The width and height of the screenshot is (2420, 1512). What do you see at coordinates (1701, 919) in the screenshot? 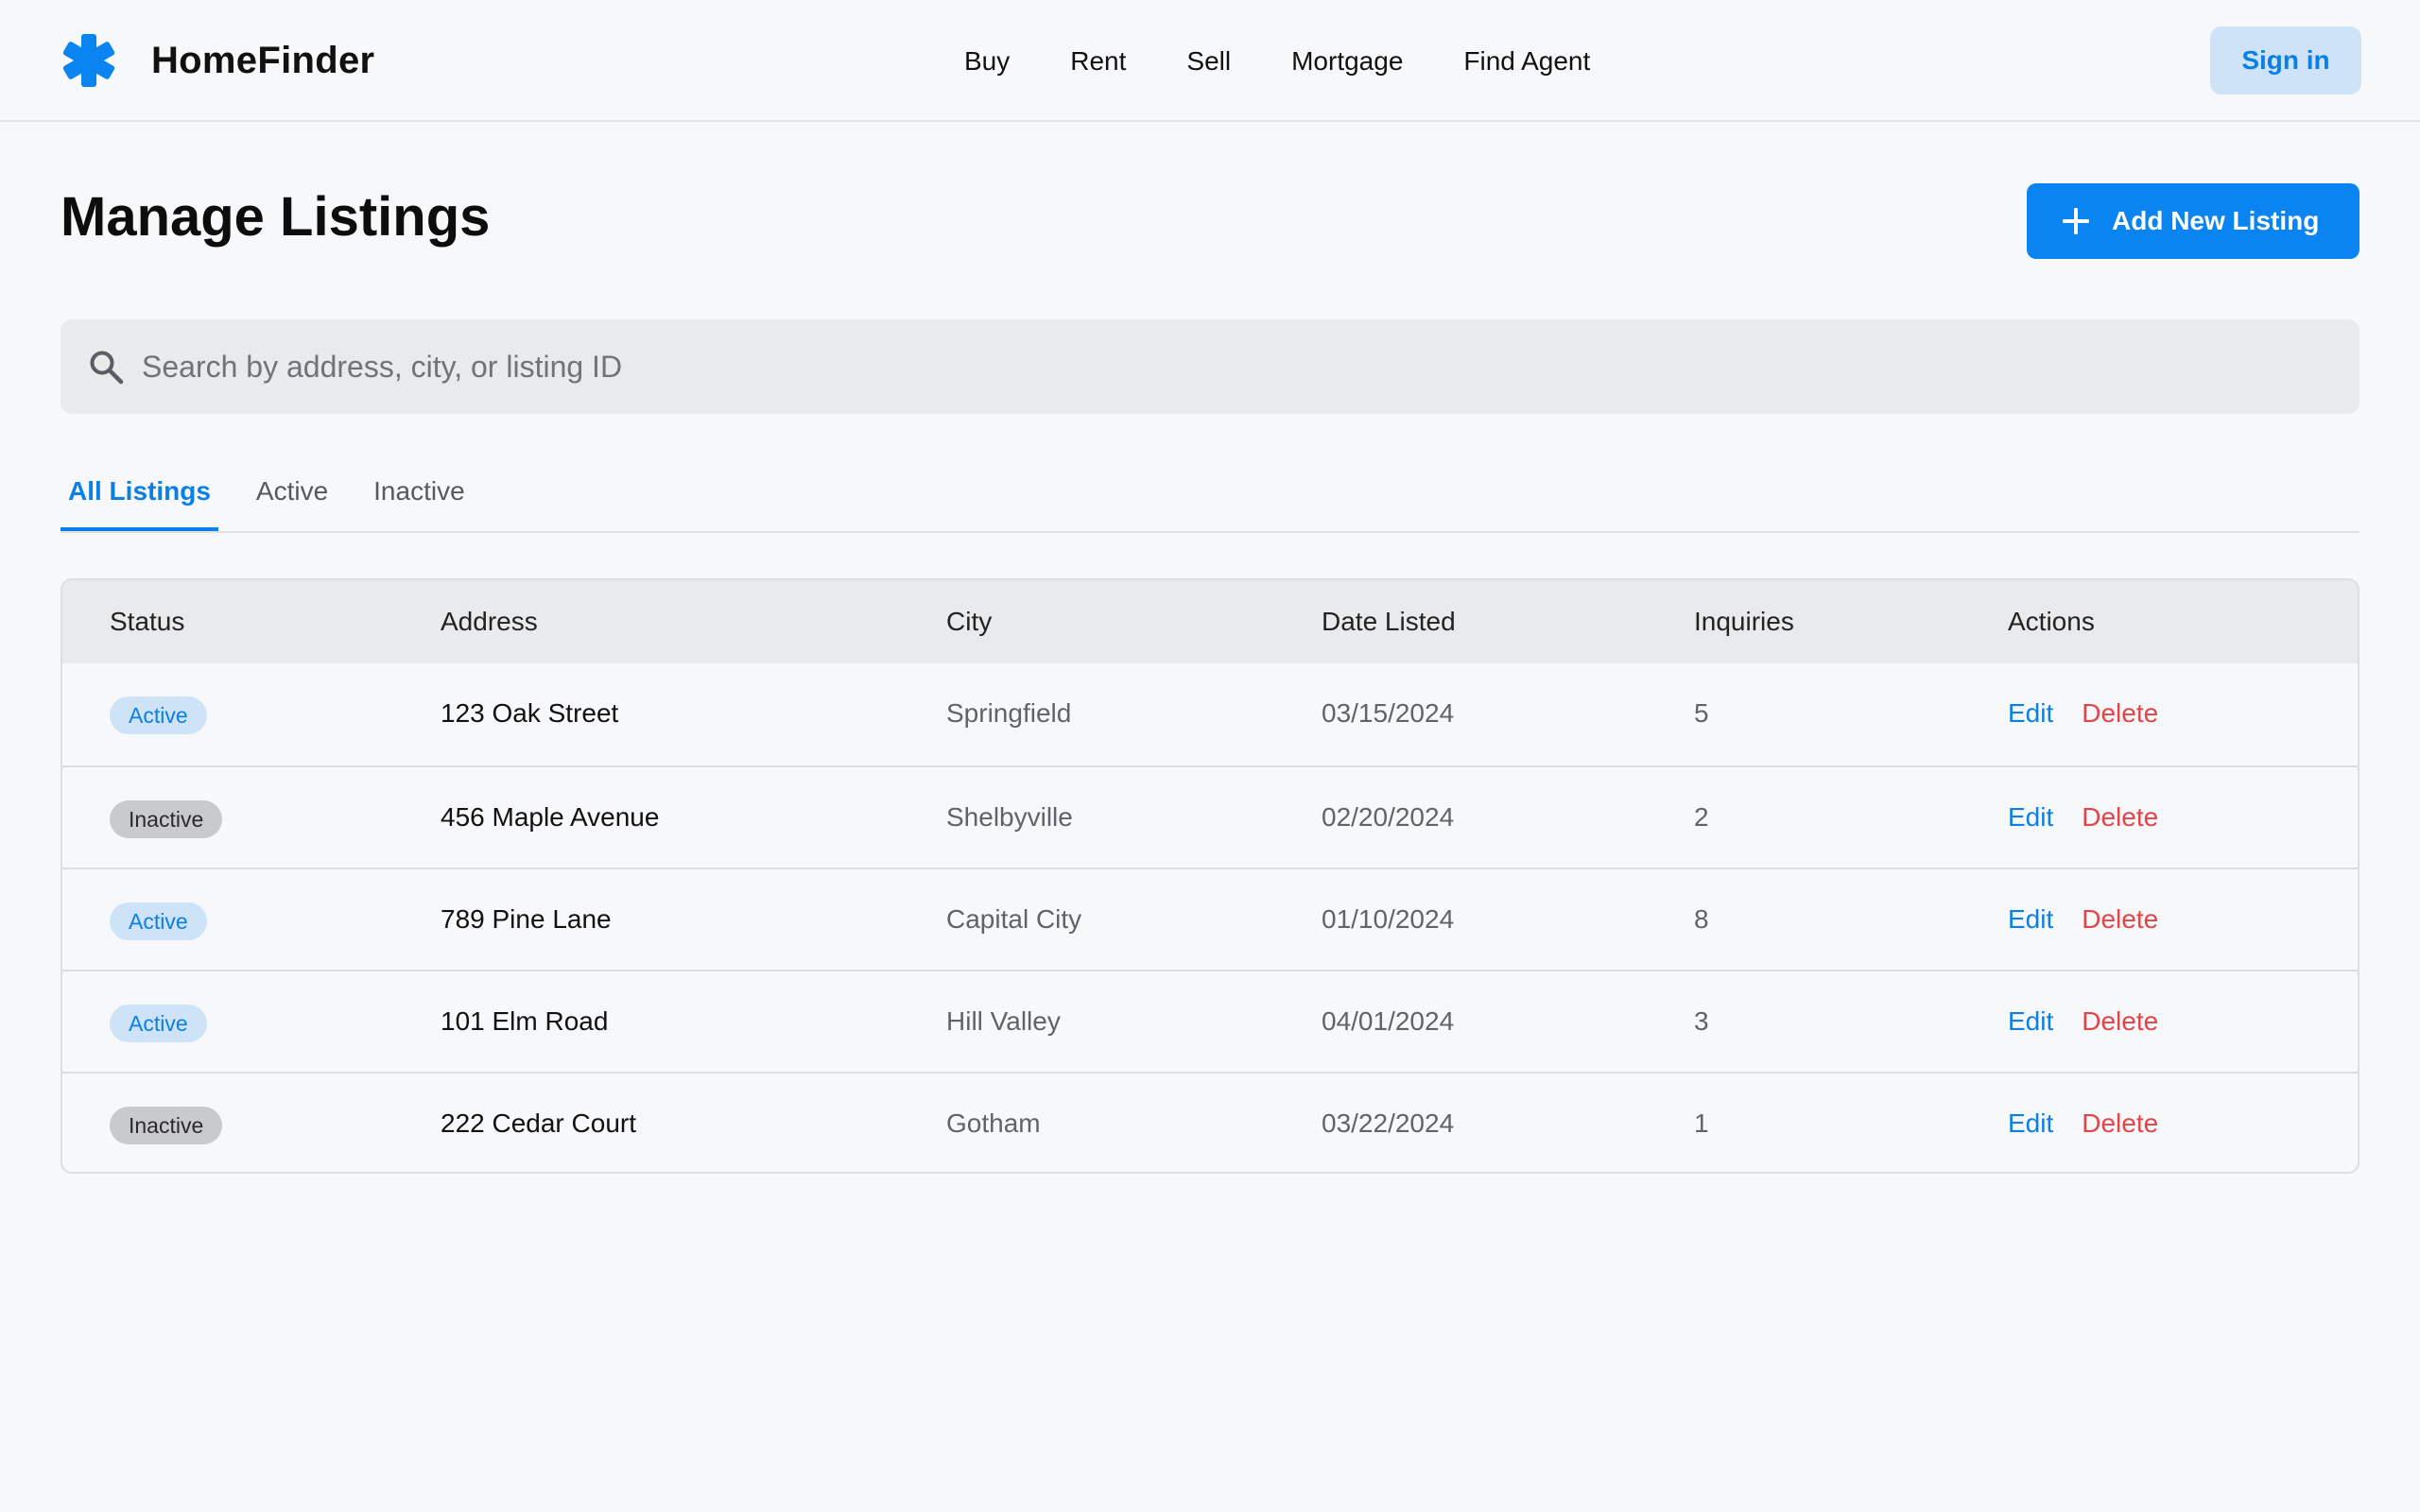
I see `inquiries-cell: 8` at bounding box center [1701, 919].